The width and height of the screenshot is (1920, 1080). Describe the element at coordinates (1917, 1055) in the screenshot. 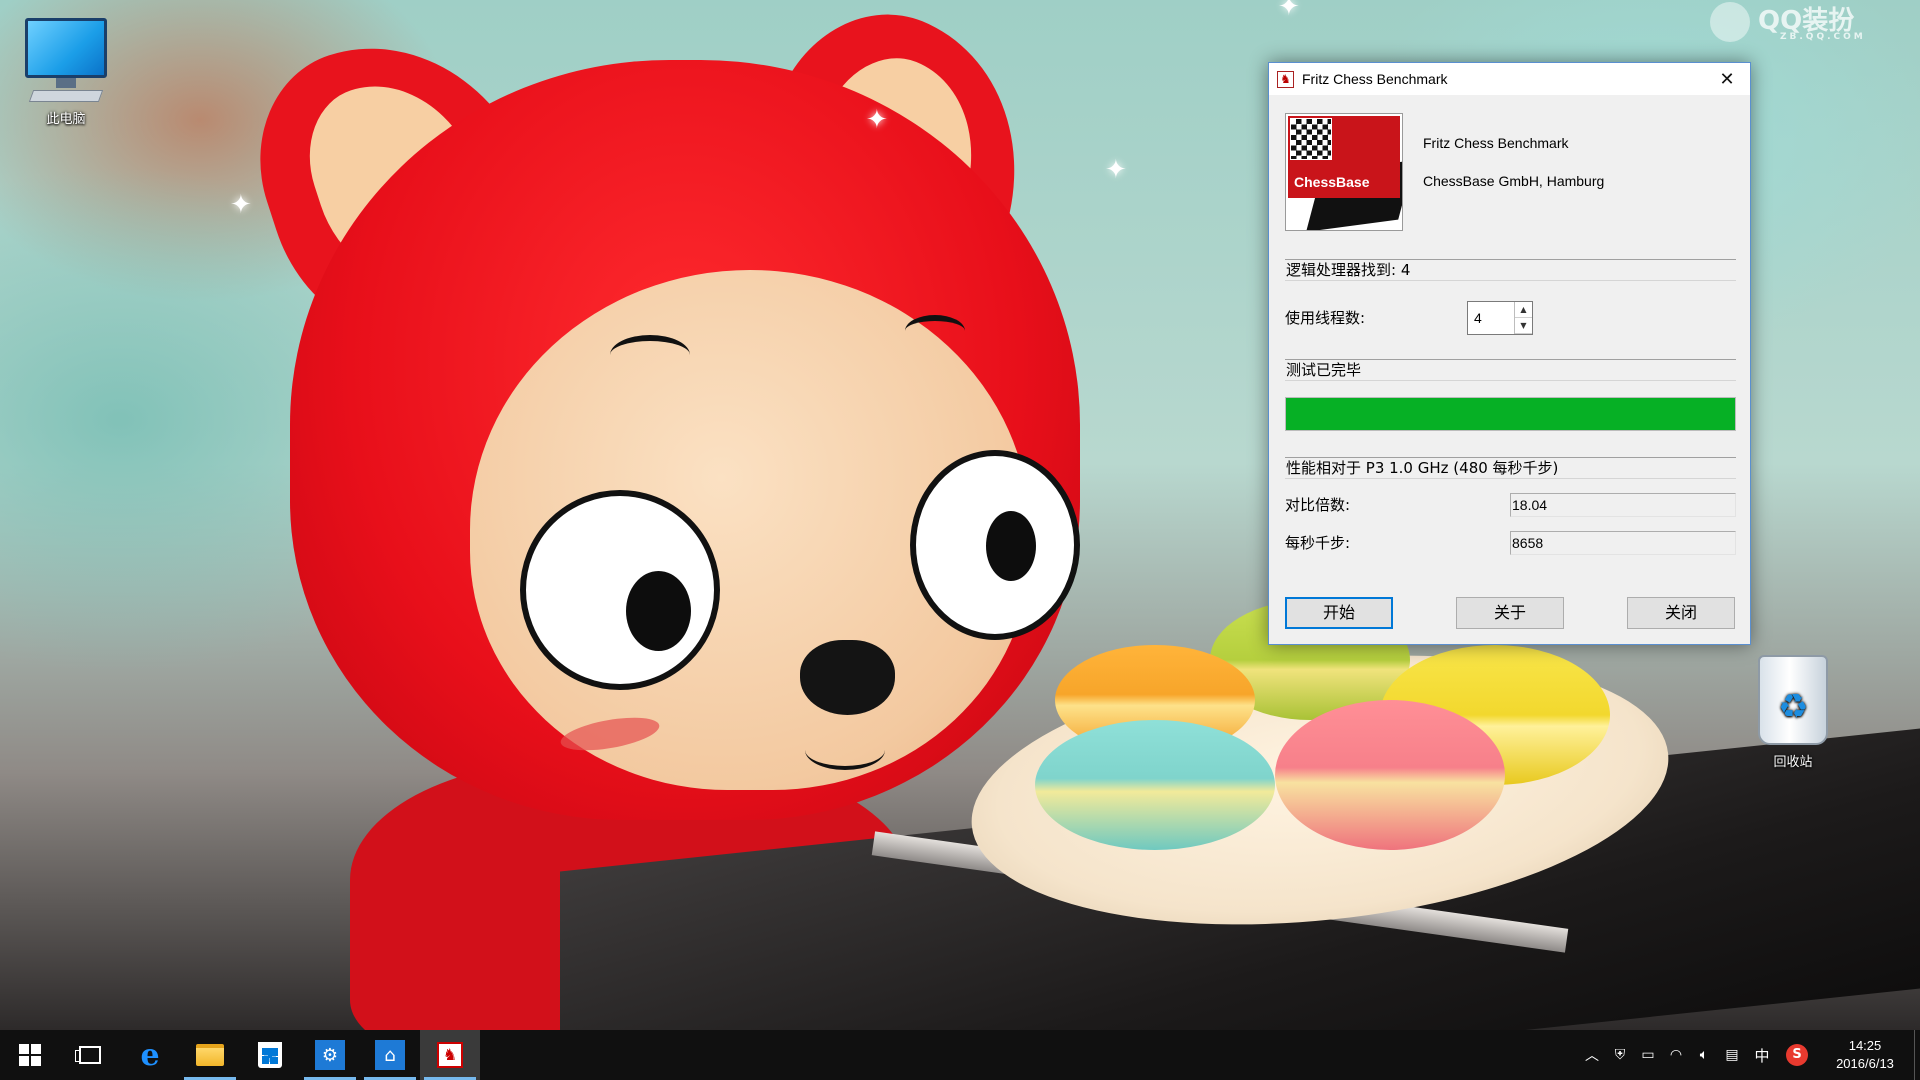

I see `show-desktop-button` at that location.